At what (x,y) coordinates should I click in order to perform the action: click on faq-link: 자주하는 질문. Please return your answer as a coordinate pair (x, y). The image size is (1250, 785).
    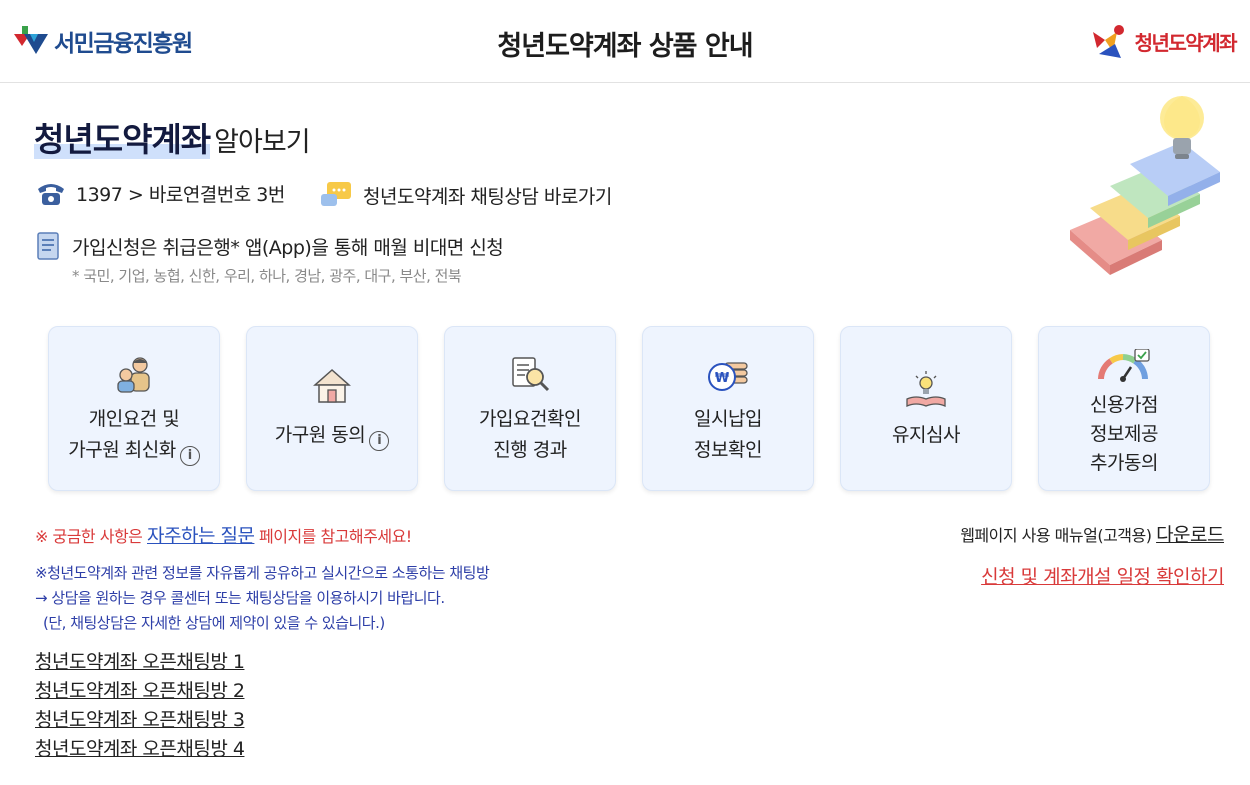
    Looking at the image, I should click on (201, 536).